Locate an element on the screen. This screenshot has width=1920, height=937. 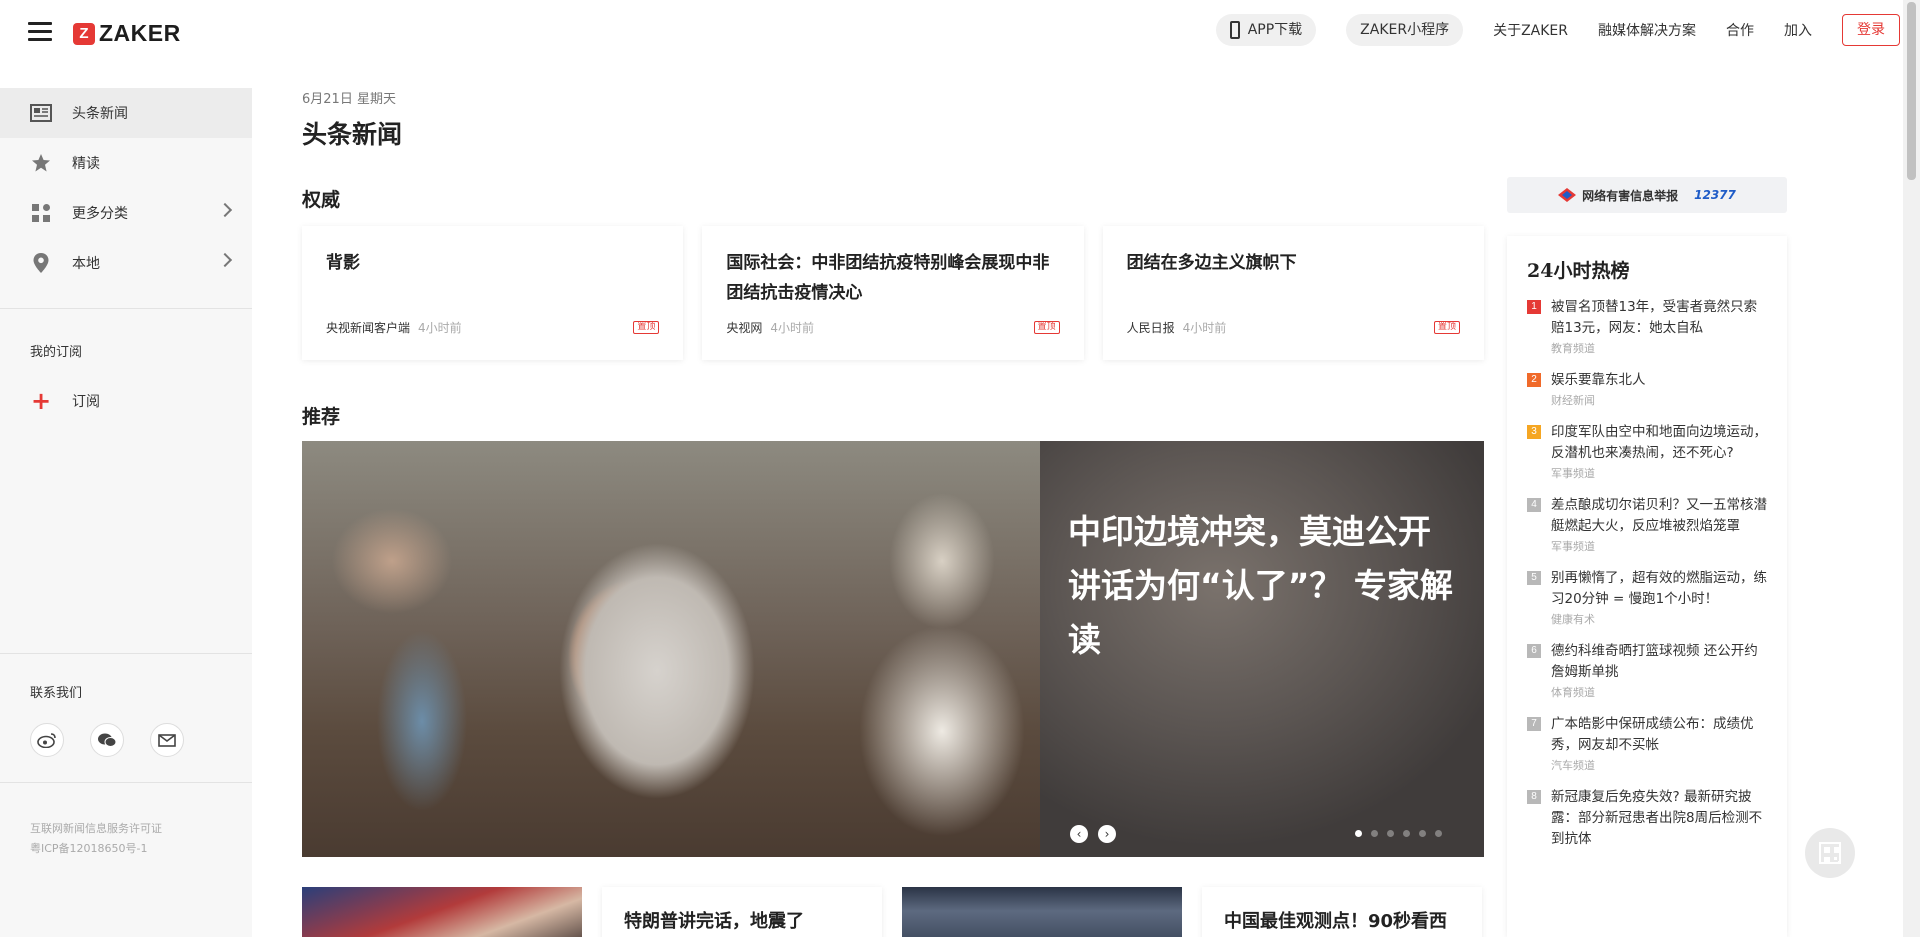
news-card: 国际社会：中非团结抗疫特别峰会展现中非团结抗击疫情决心 央视网 4小时前 置顶 is located at coordinates (893, 293).